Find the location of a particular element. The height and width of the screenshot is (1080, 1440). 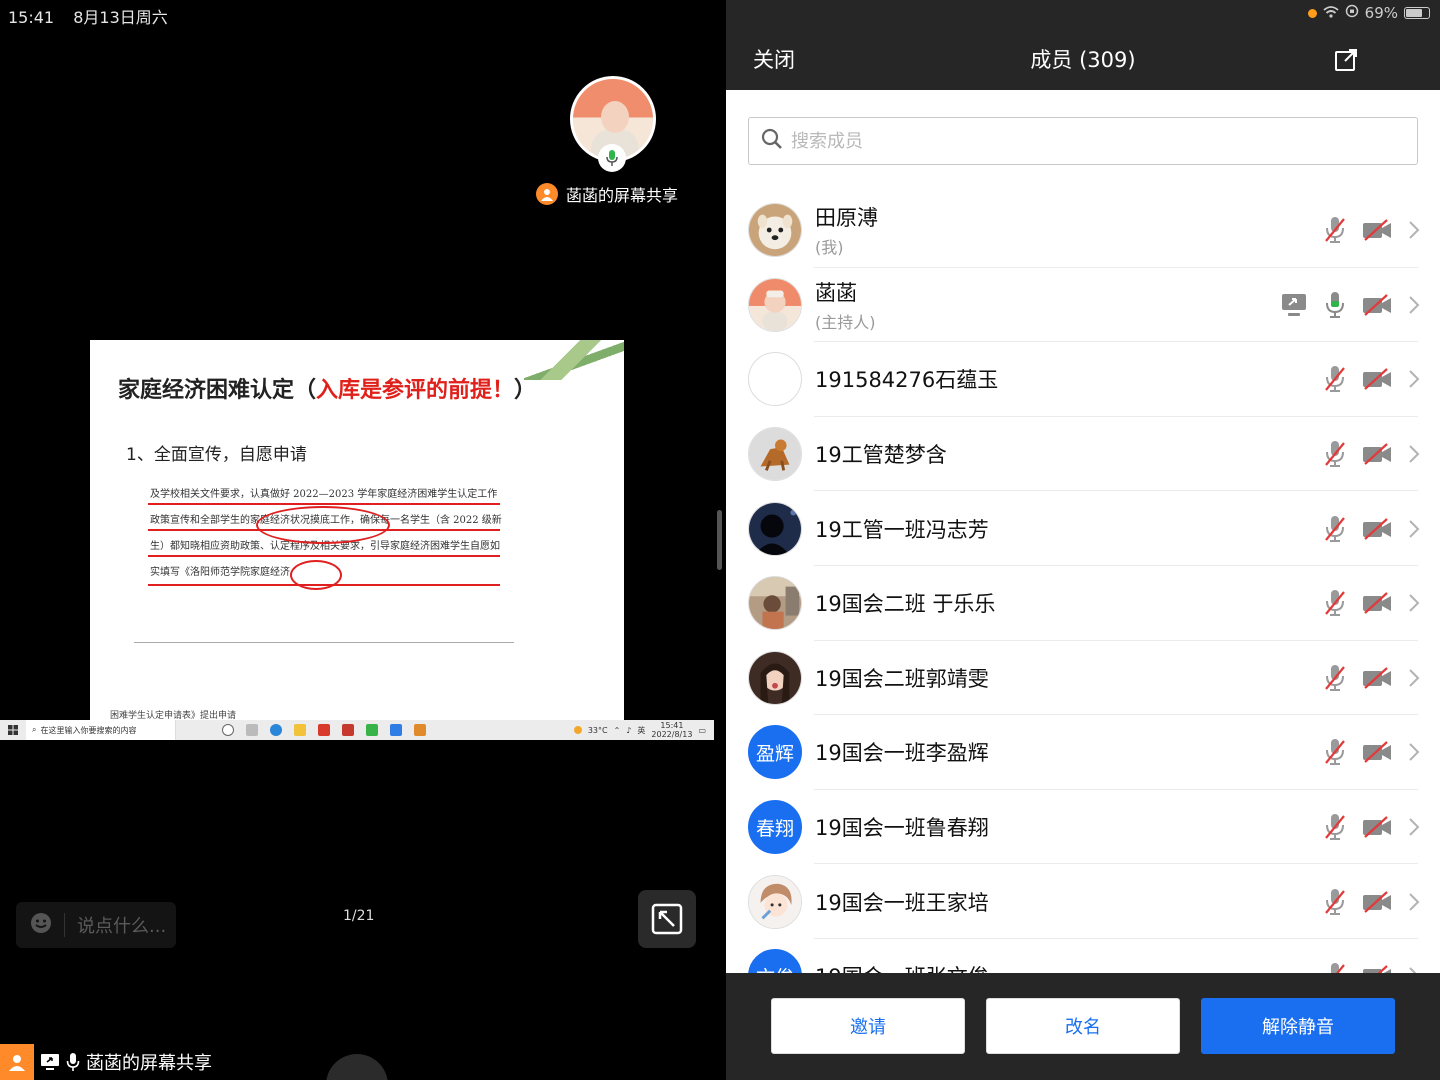

member-search-input is located at coordinates (1071, 141).